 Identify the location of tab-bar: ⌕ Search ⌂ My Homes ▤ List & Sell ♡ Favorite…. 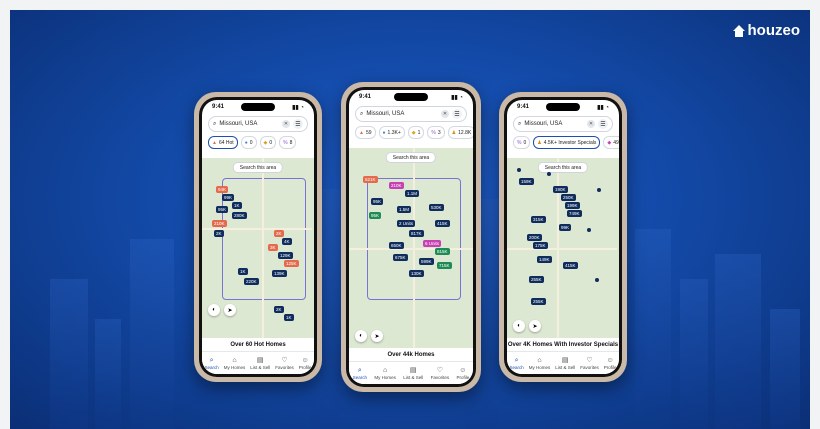
(563, 362).